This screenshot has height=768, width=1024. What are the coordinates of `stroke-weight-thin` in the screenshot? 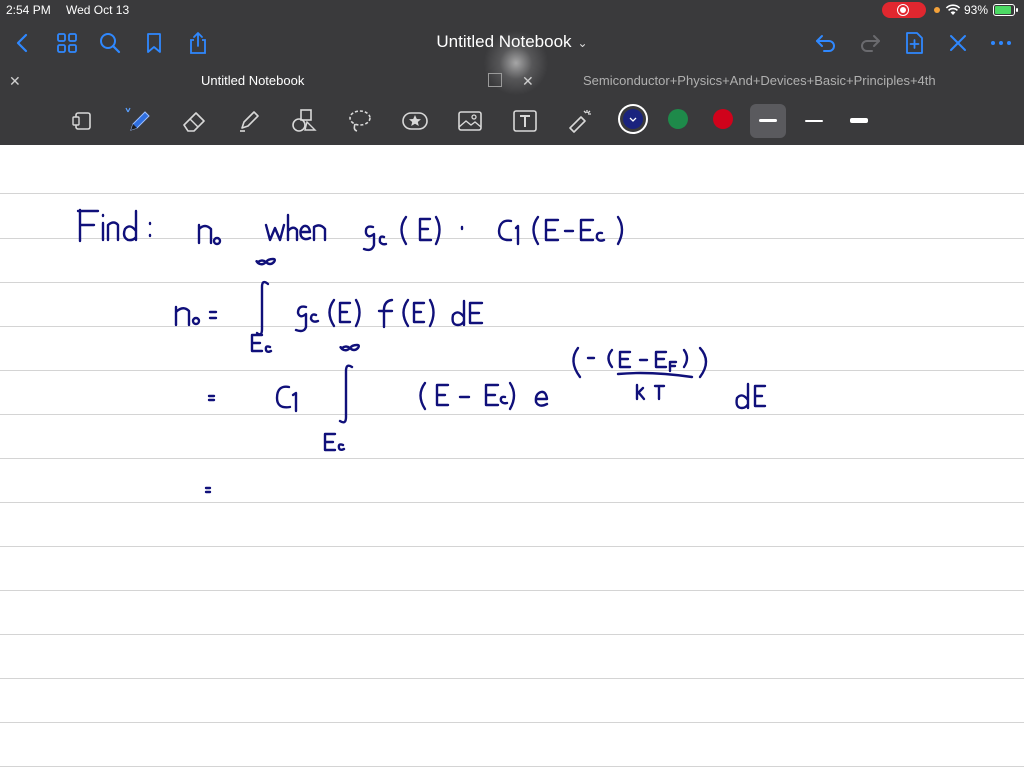 It's located at (814, 121).